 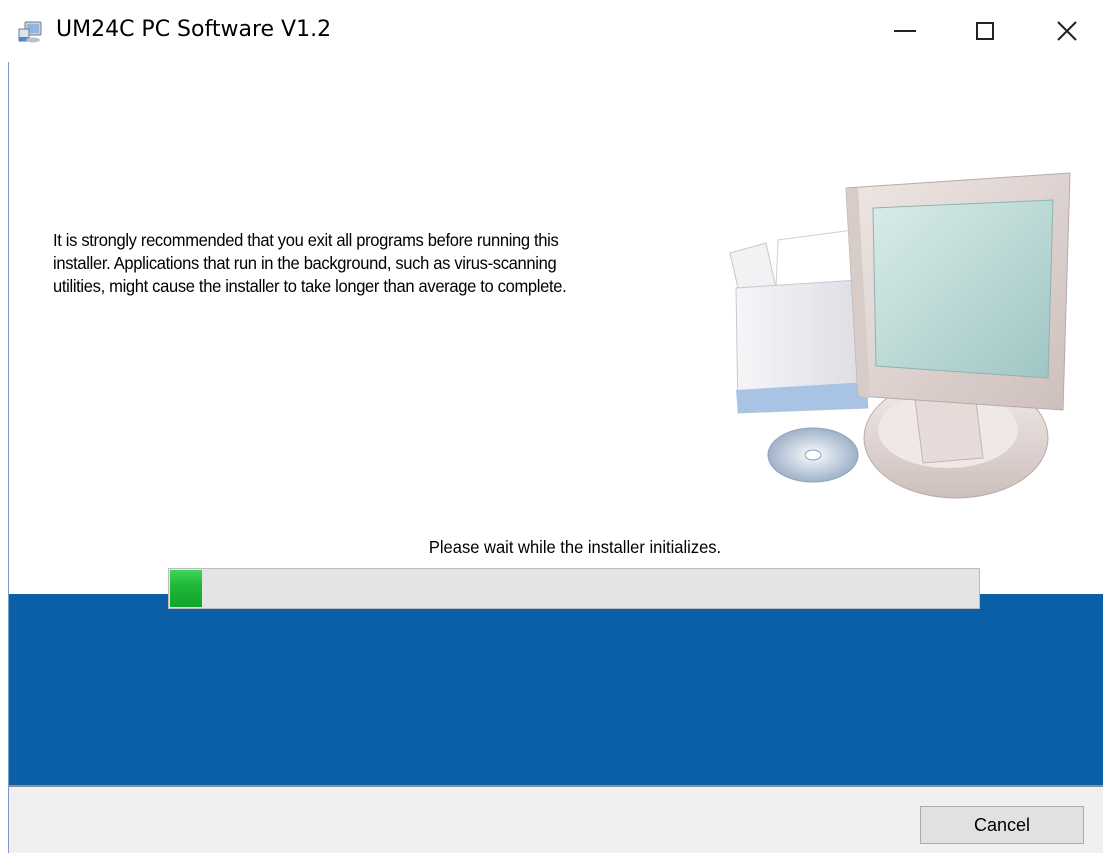 What do you see at coordinates (1002, 825) in the screenshot?
I see `cancel-button: Cancel` at bounding box center [1002, 825].